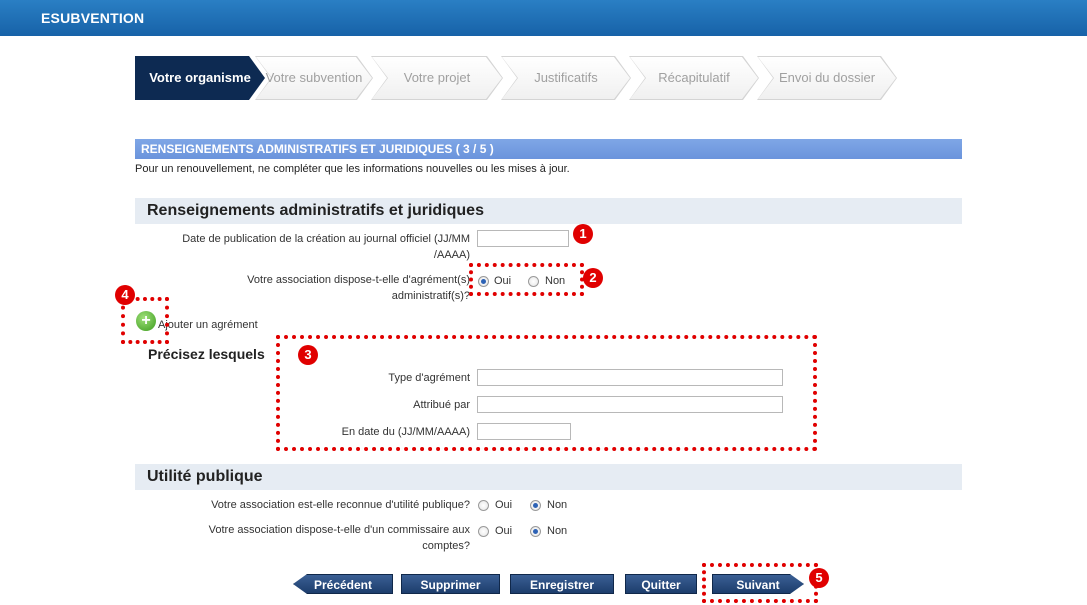 This screenshot has width=1087, height=605. Describe the element at coordinates (308, 355) in the screenshot. I see `callout-badge-3: 3` at that location.